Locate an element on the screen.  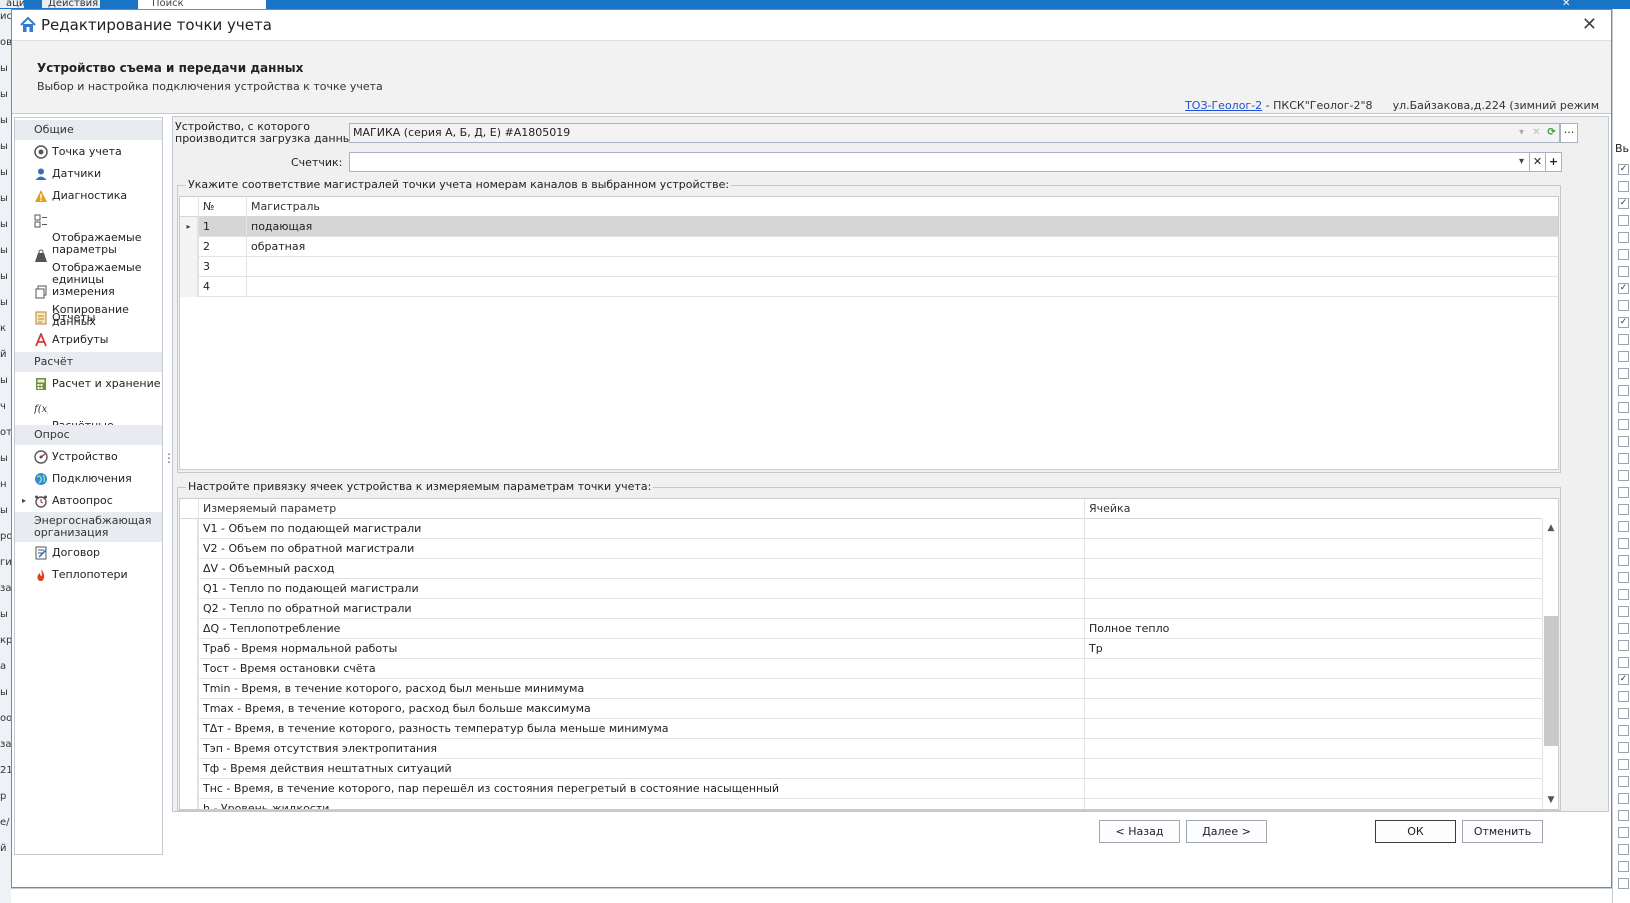
table-row: Тэп - Время отсутствия электропитания is located at coordinates (861, 749).